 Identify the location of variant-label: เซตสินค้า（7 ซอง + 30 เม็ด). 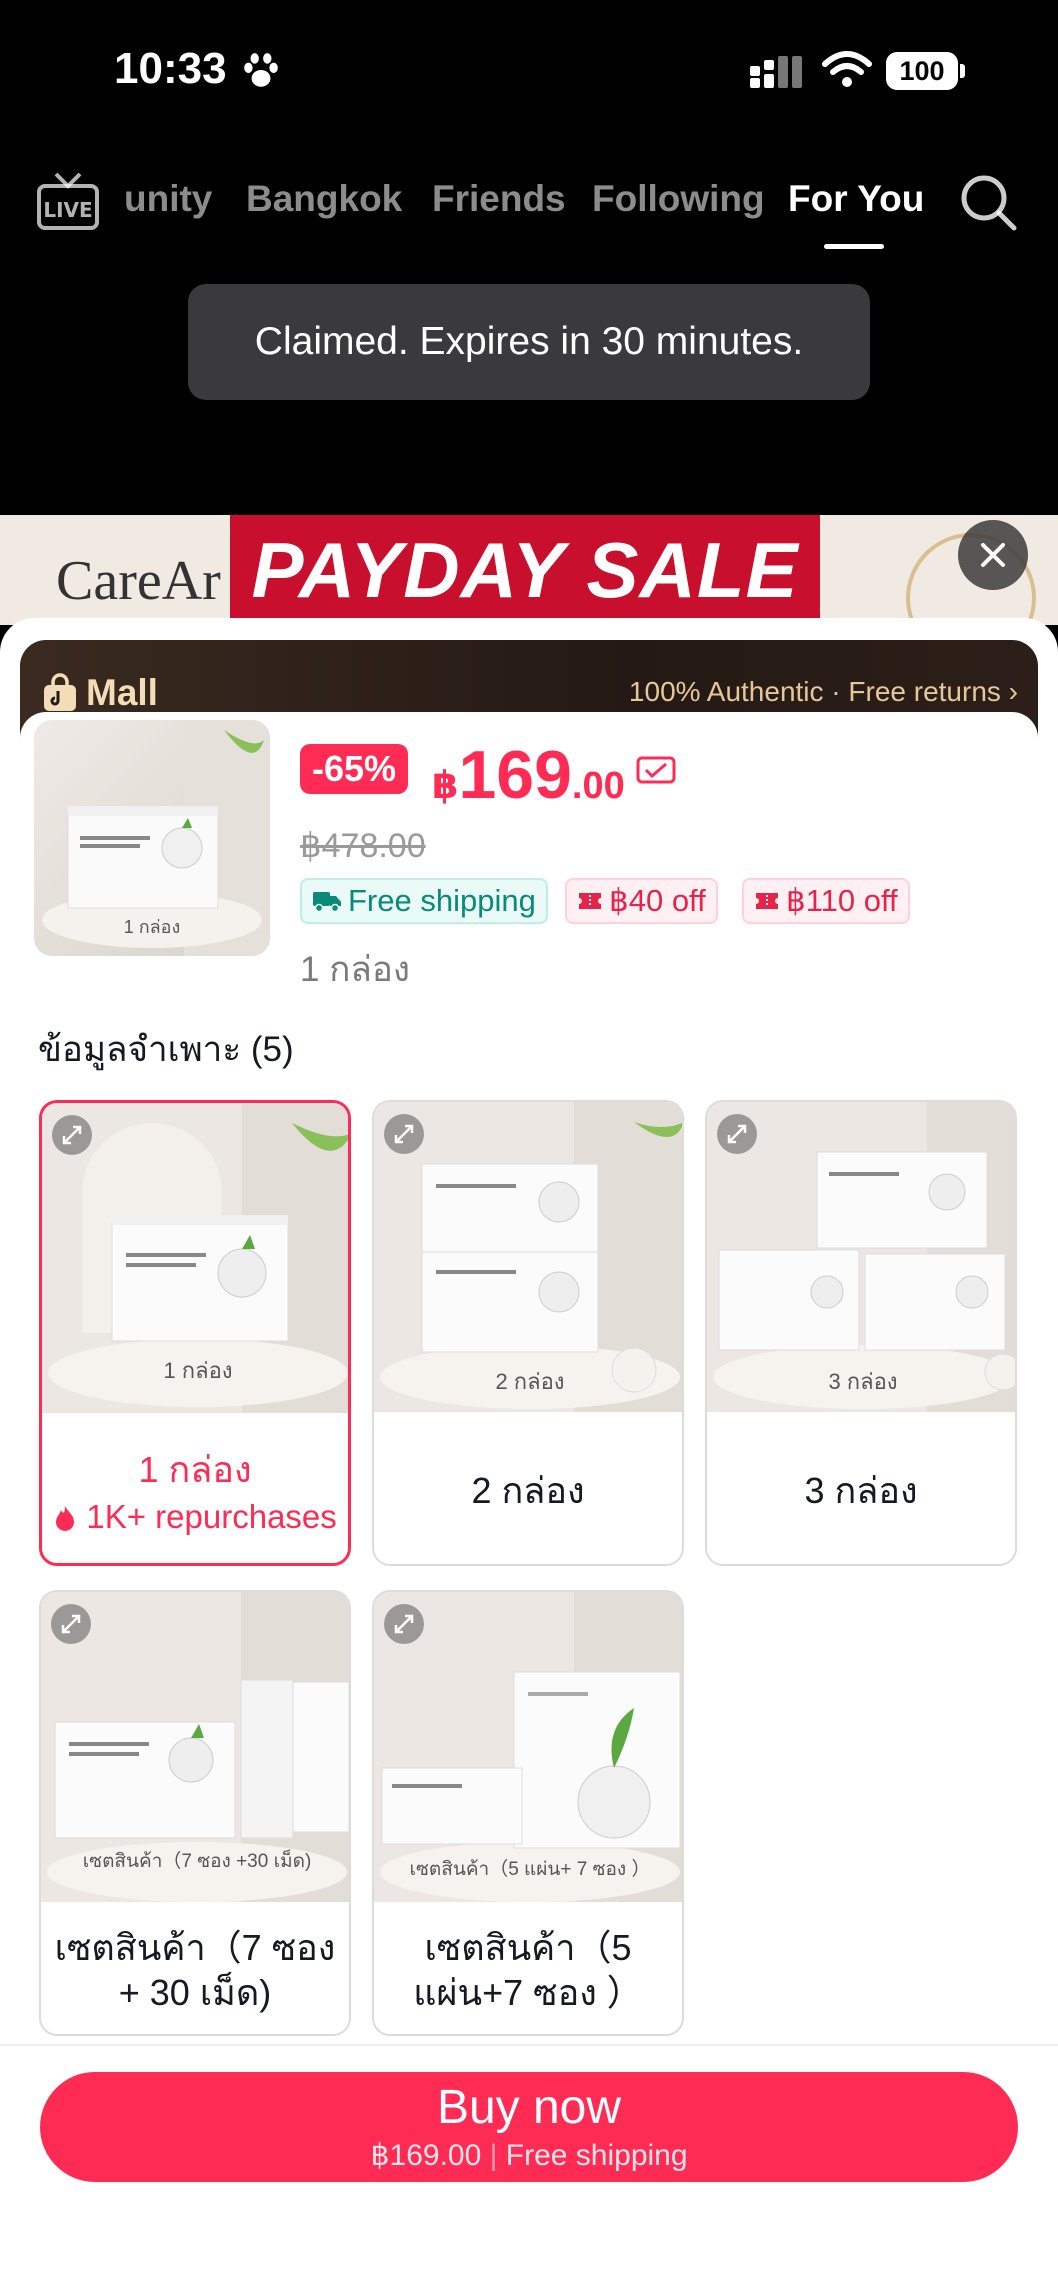
(195, 1968).